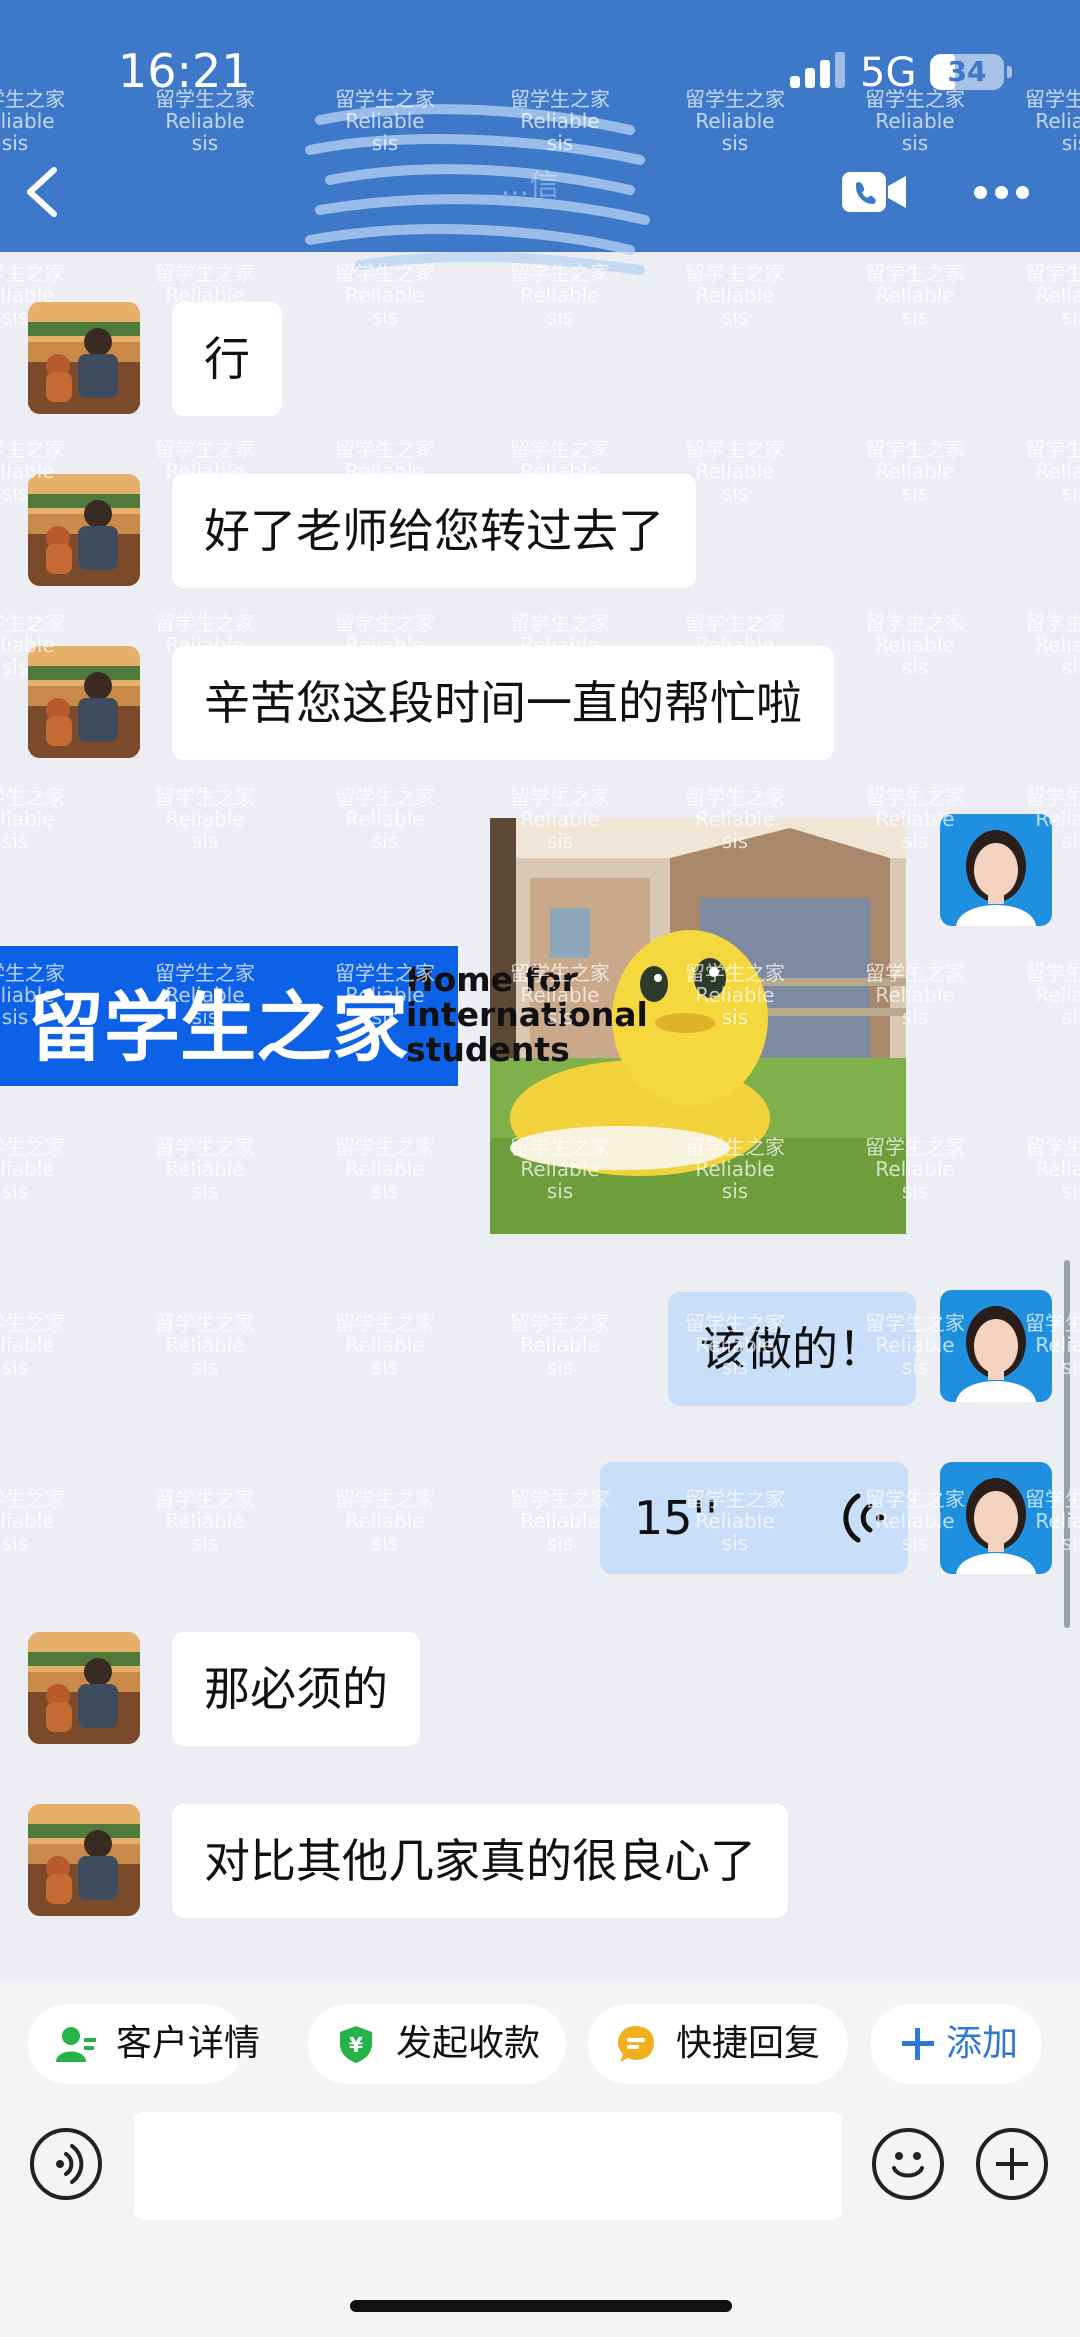 Image resolution: width=1080 pixels, height=2337 pixels. Describe the element at coordinates (875, 192) in the screenshot. I see `video-call-icon` at that location.